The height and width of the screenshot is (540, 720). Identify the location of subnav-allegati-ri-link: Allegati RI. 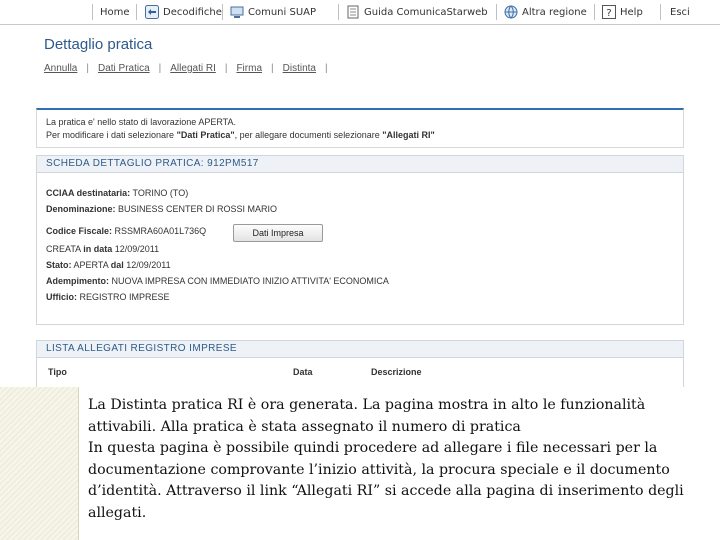
(193, 68).